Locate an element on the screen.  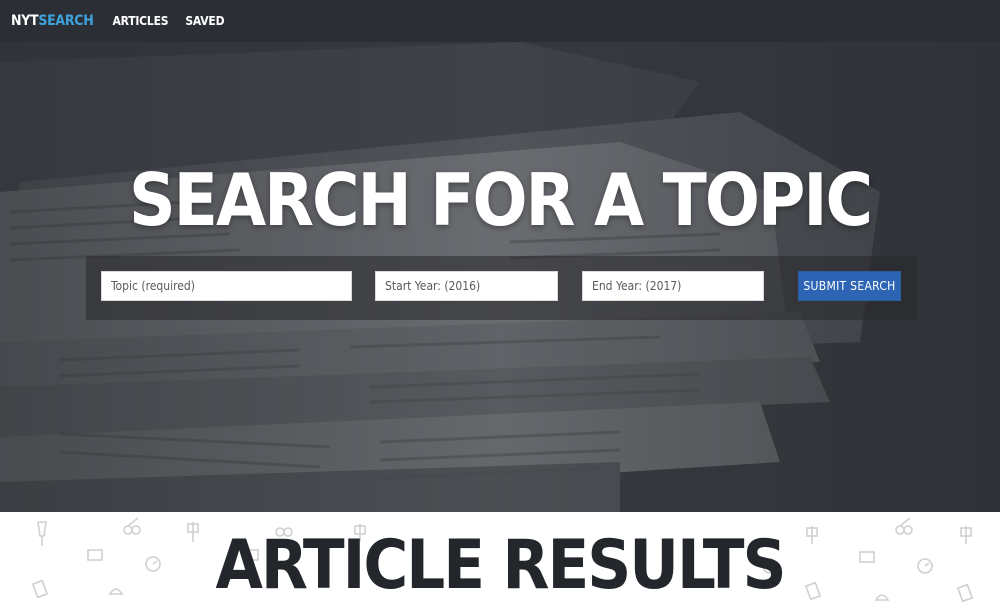
brand-text-accent: SEARCH is located at coordinates (66, 21).